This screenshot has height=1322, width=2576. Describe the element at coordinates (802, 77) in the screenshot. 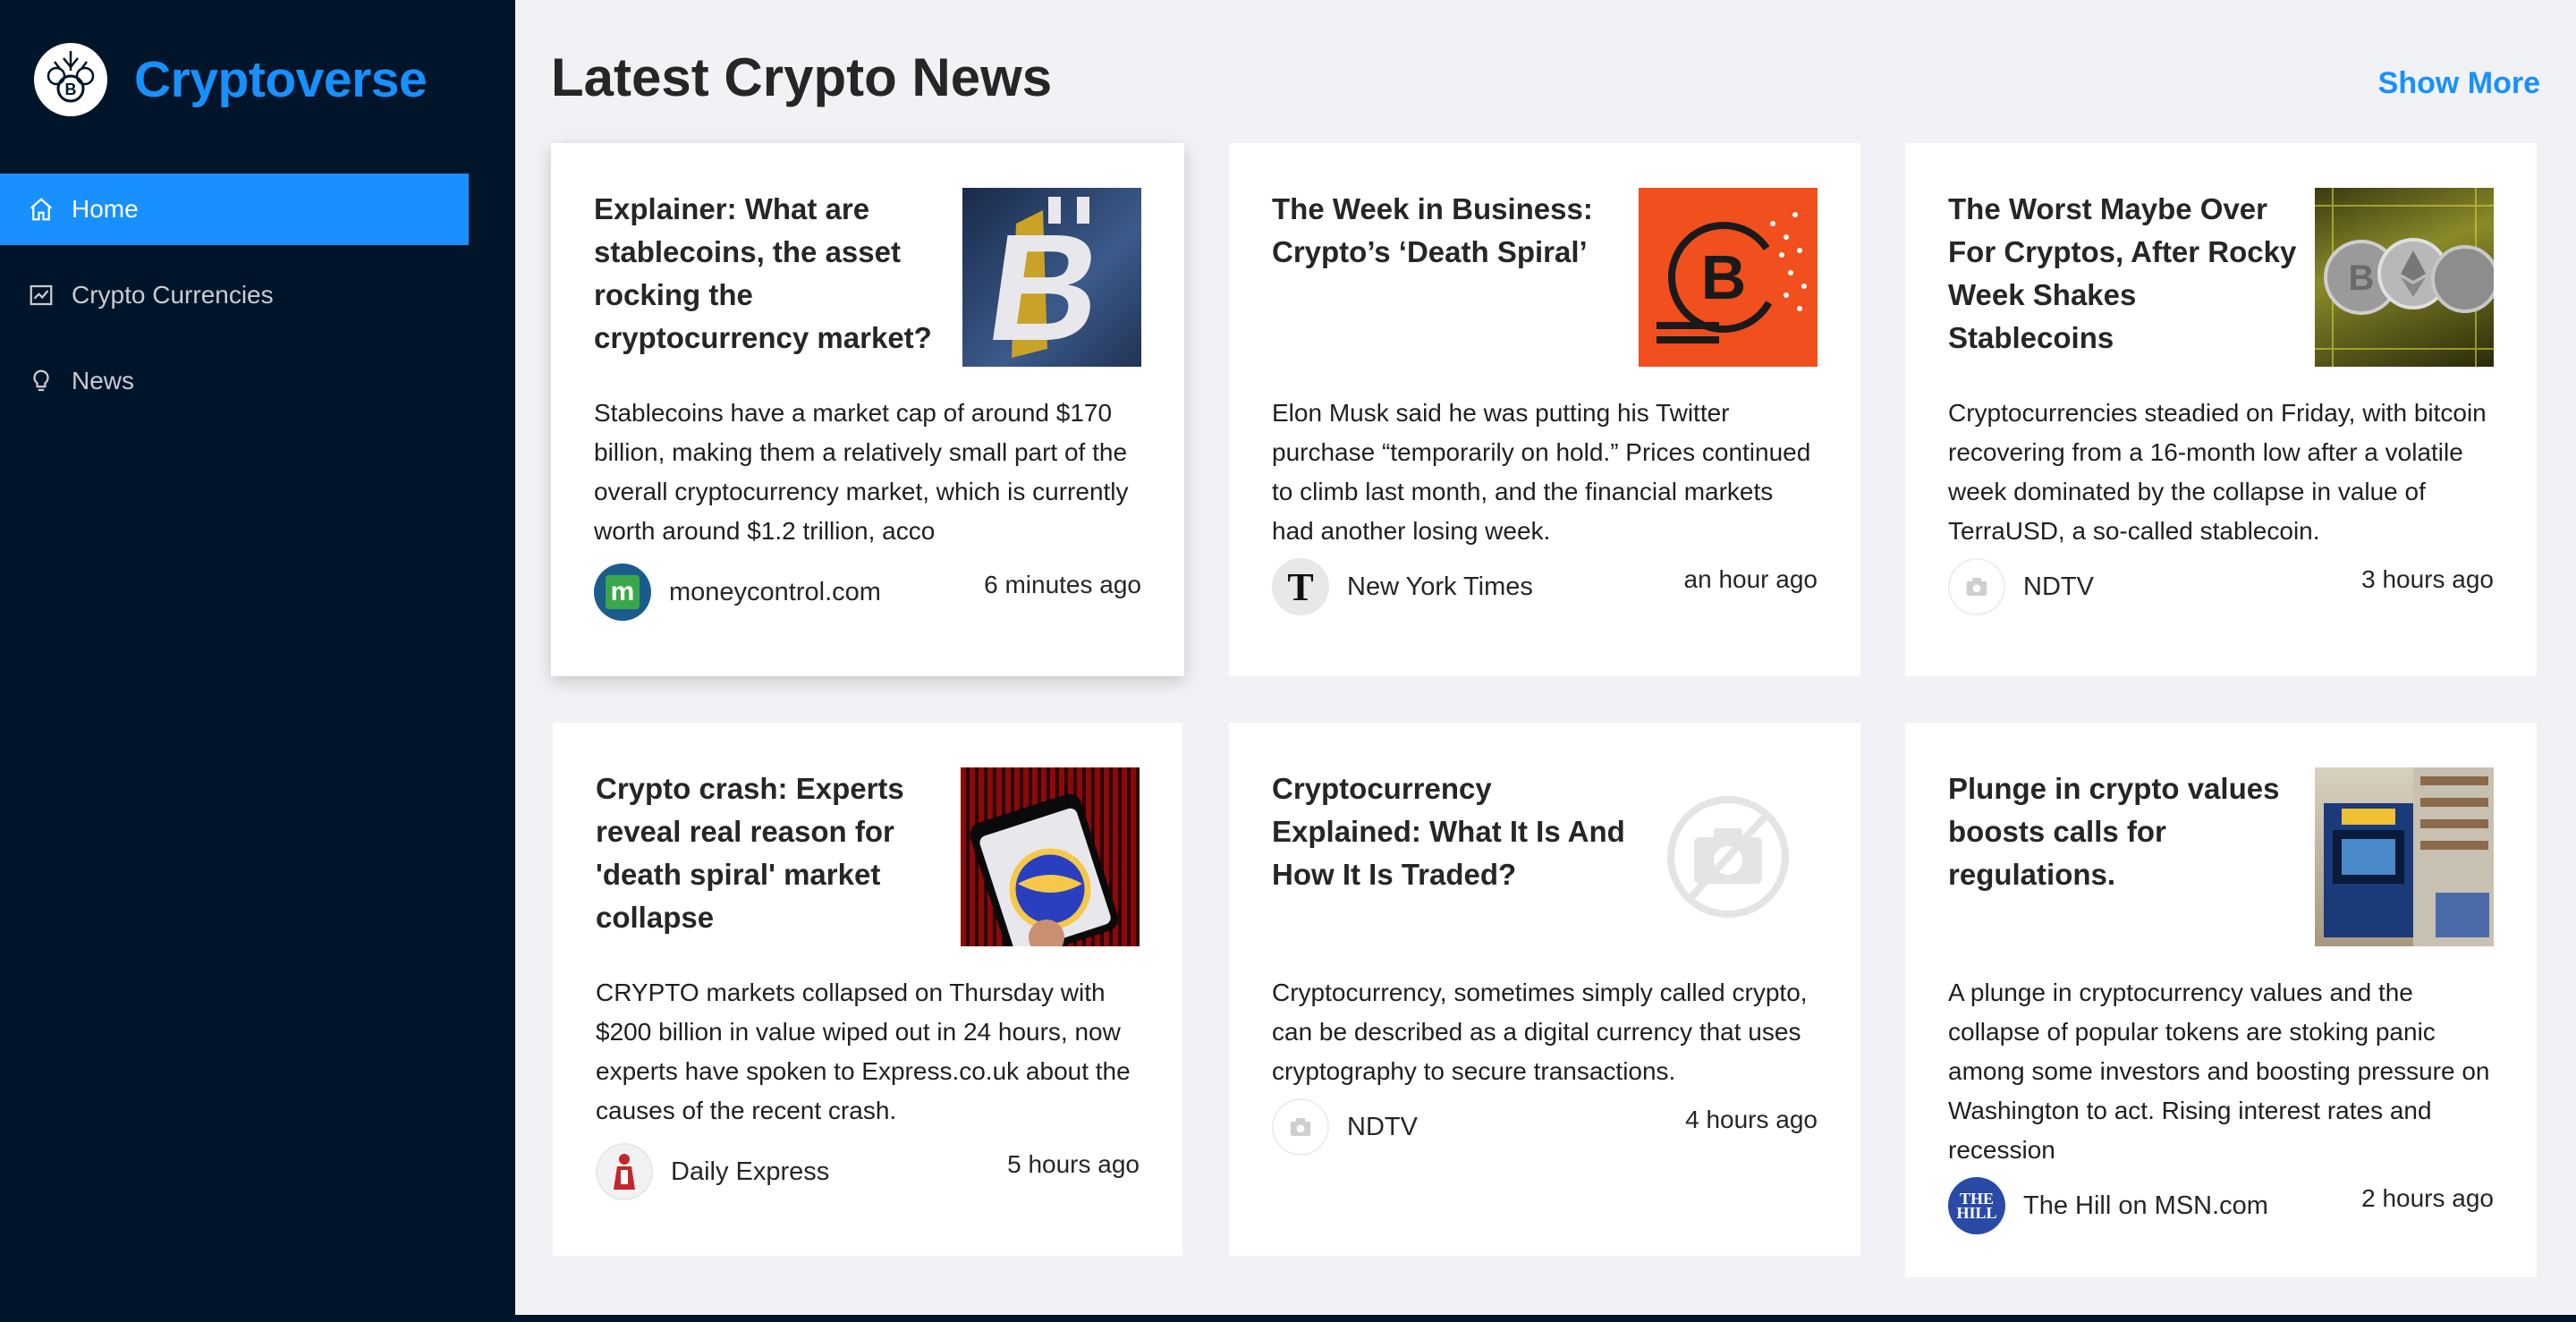

I see `page-title: Latest Crypto News` at that location.